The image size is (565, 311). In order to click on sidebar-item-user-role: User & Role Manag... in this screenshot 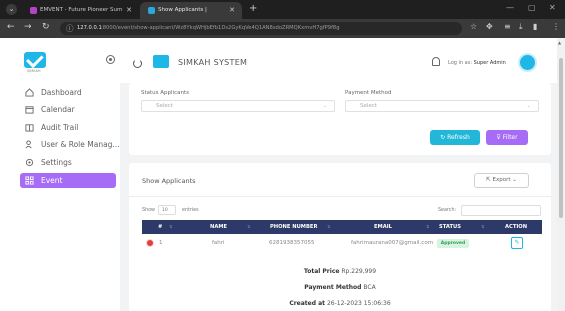, I will do `click(70, 144)`.